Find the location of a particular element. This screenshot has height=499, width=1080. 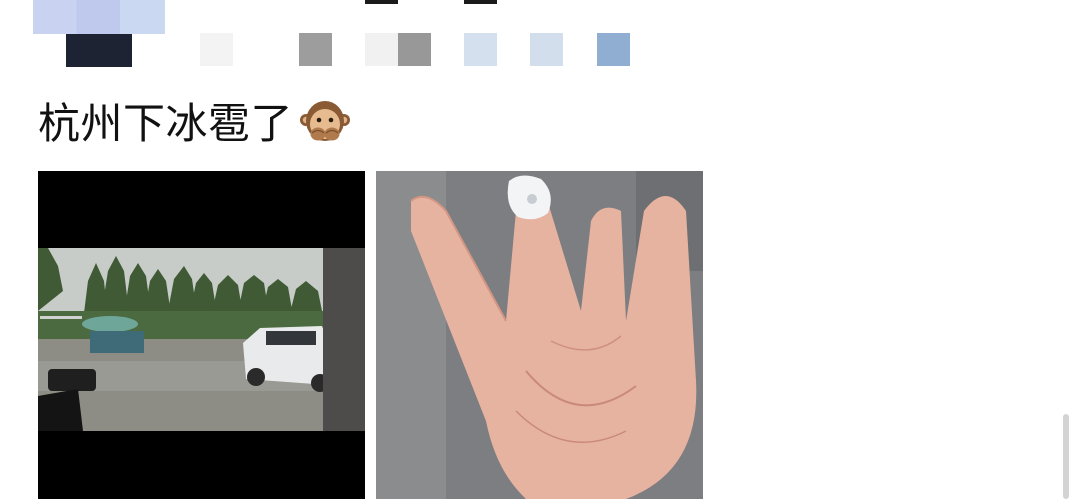

post-text: 杭州下冰雹了 is located at coordinates (194, 124).